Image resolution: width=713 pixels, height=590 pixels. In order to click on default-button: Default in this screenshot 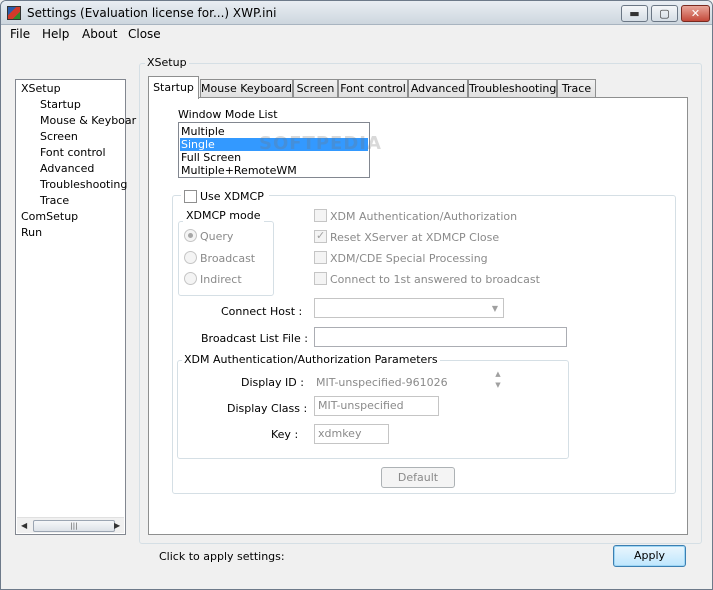, I will do `click(418, 477)`.